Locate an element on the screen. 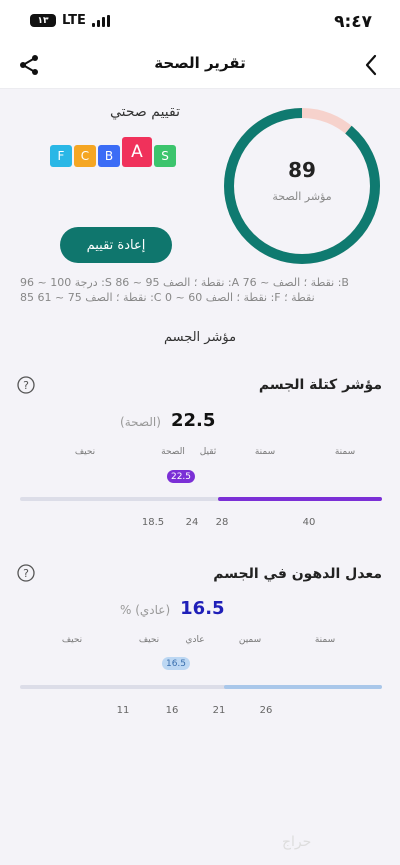 The height and width of the screenshot is (865, 400). signal-icon is located at coordinates (100, 20).